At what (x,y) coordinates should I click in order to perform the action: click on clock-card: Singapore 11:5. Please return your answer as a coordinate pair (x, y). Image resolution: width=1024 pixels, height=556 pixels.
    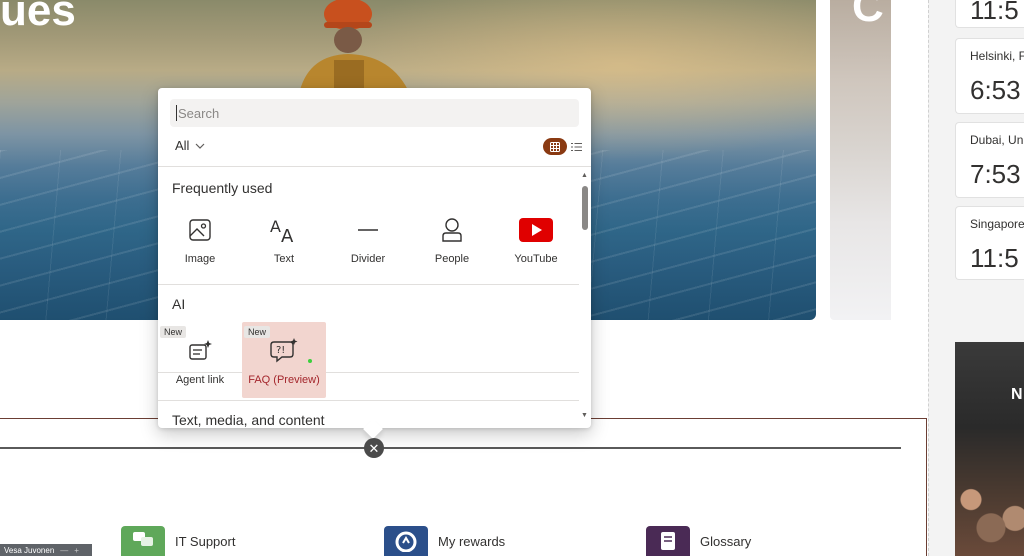
    Looking at the image, I should click on (989, 243).